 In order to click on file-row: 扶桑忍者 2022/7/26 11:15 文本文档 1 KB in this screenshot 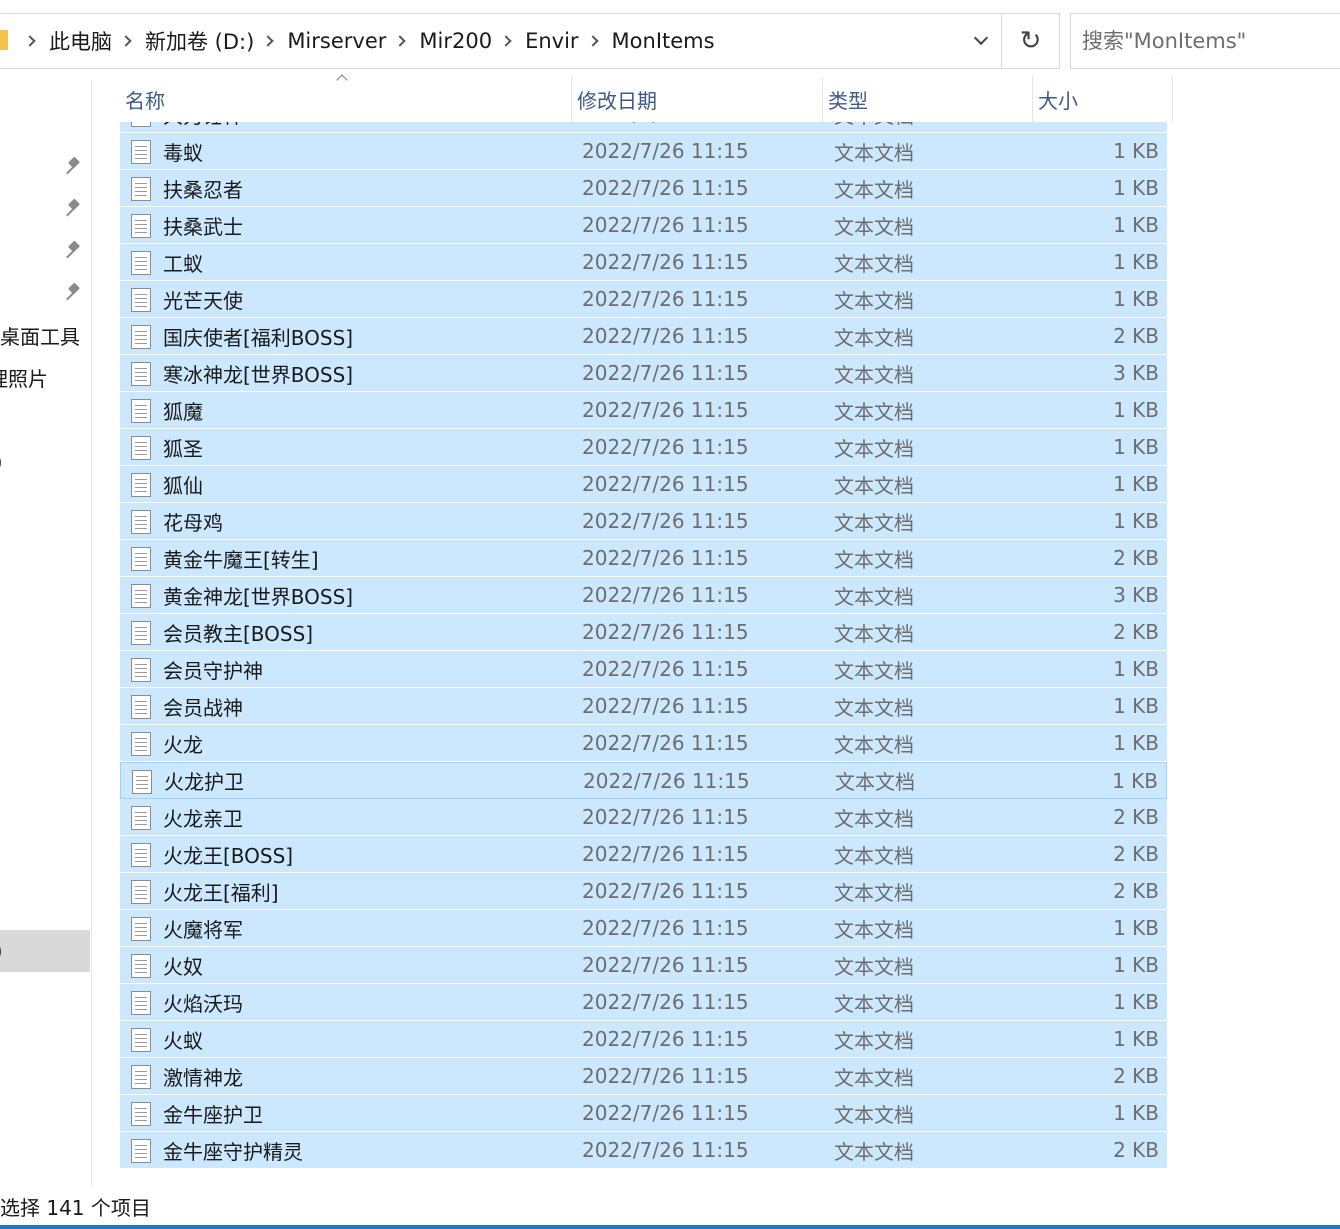, I will do `click(643, 188)`.